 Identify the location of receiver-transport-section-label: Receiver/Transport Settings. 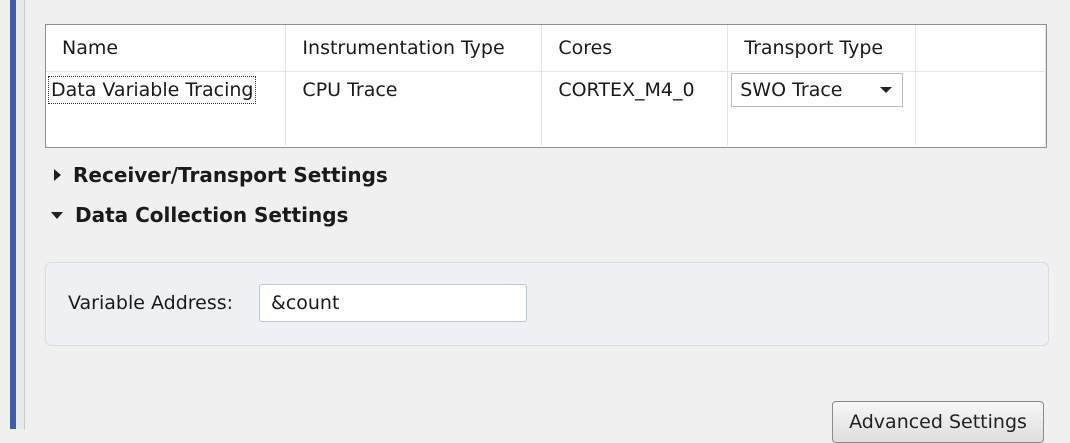
(230, 175).